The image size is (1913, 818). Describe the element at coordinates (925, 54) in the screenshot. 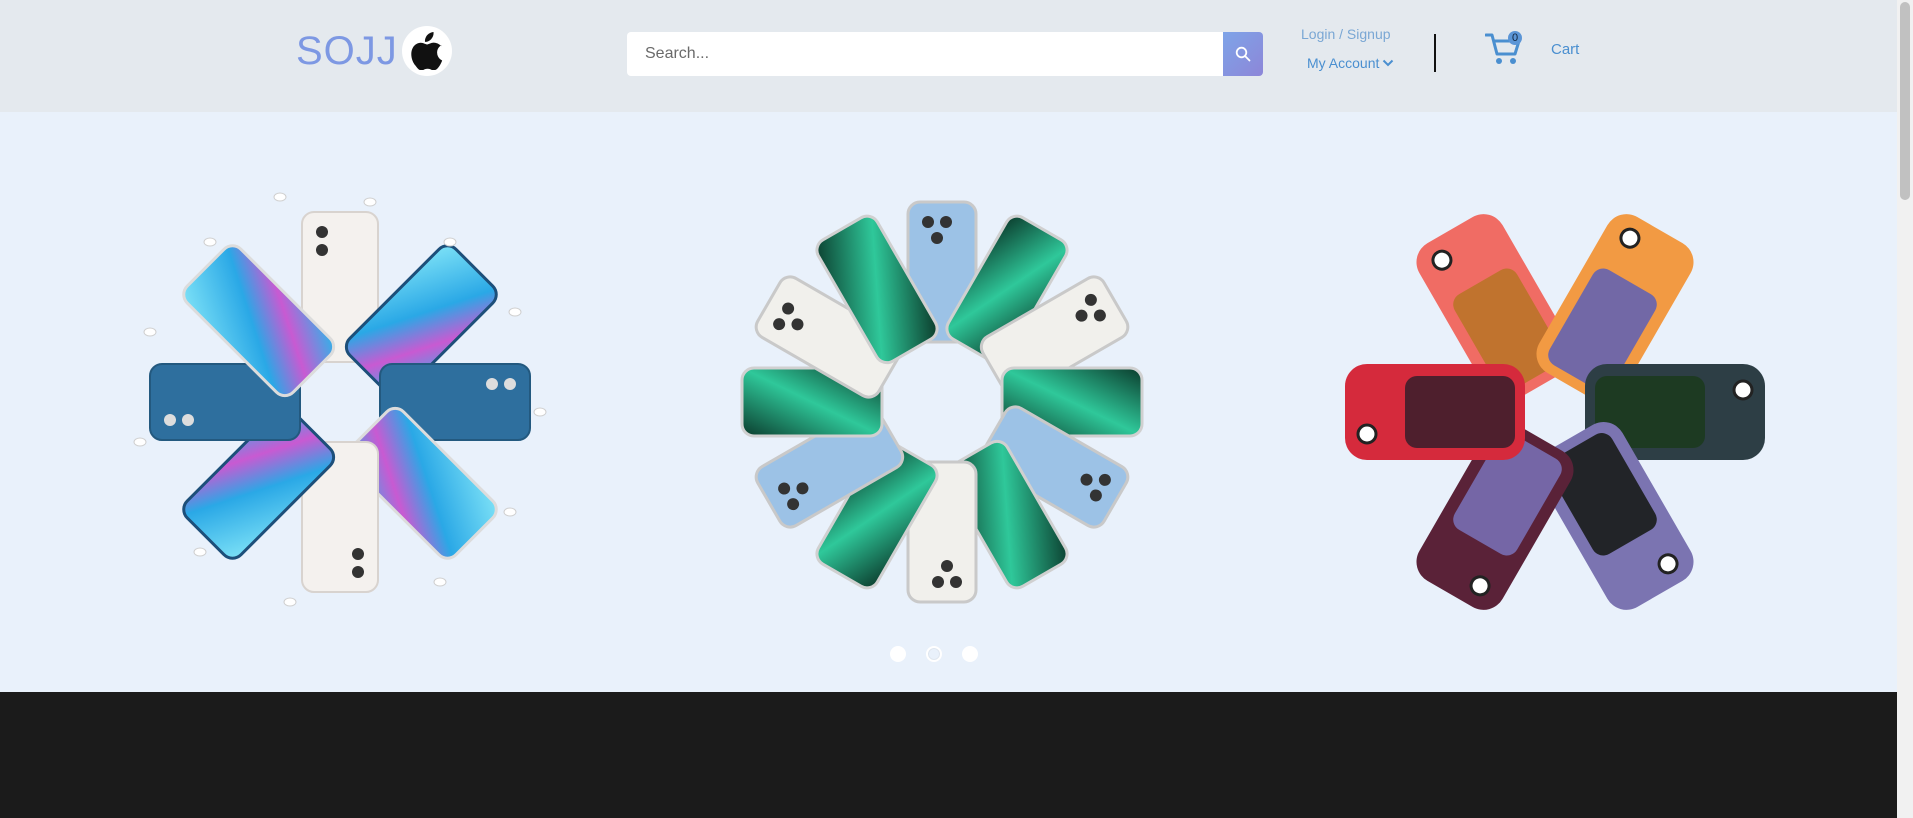

I see `search-input` at that location.